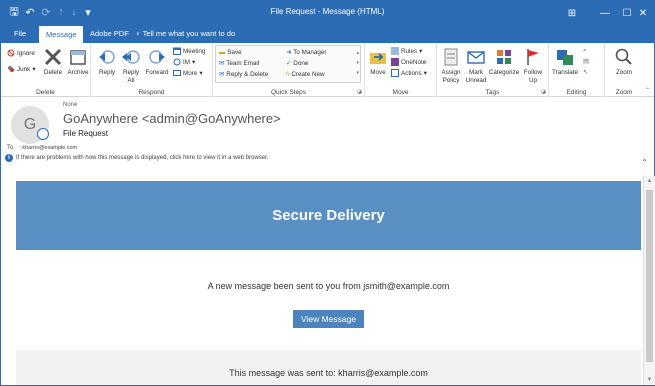  Describe the element at coordinates (624, 92) in the screenshot. I see `zoom-group-label: Zoom` at that location.